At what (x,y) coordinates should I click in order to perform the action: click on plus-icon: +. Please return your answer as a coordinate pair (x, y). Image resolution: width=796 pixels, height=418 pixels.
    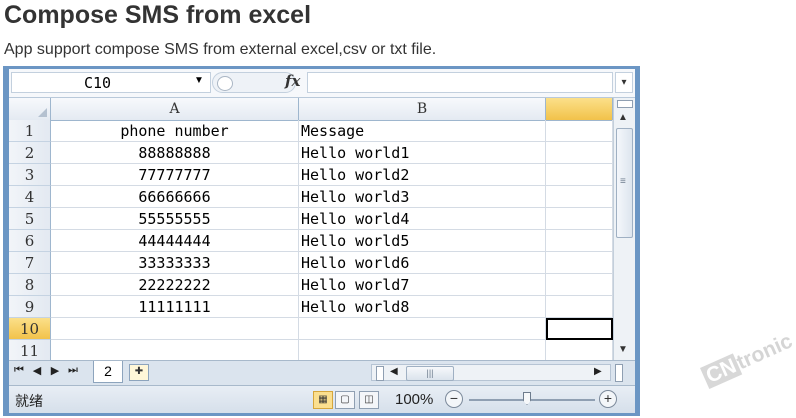
    Looking at the image, I should click on (608, 398).